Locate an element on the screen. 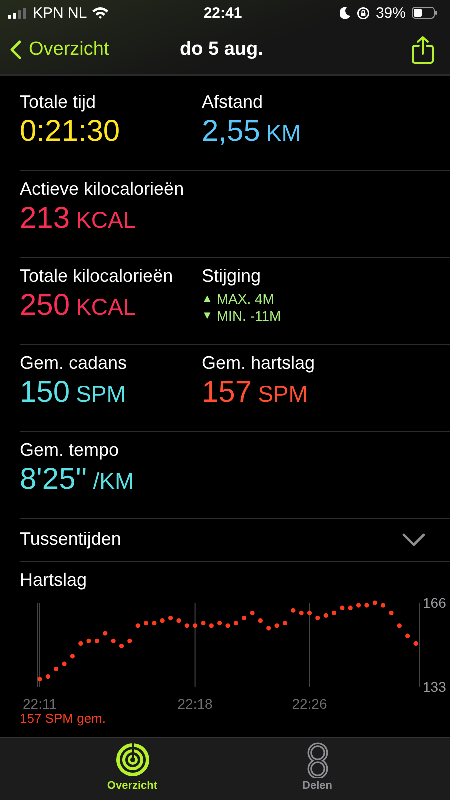  tab: Overzicht is located at coordinates (133, 771).